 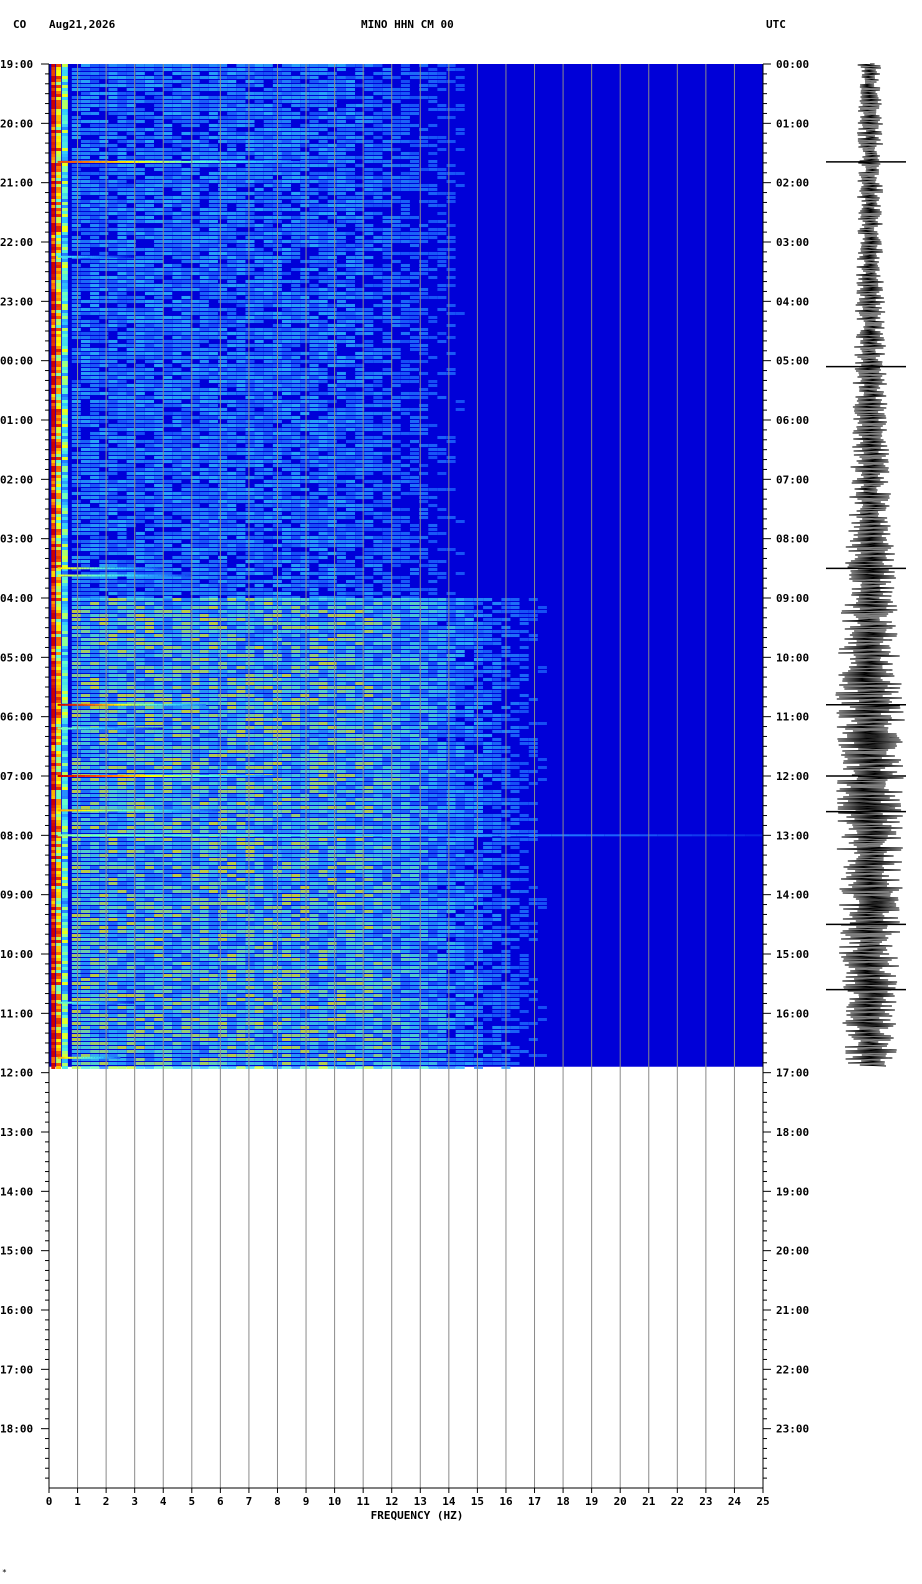 I want to click on y-left-tick-label: 17:00, so click(x=16, y=1369).